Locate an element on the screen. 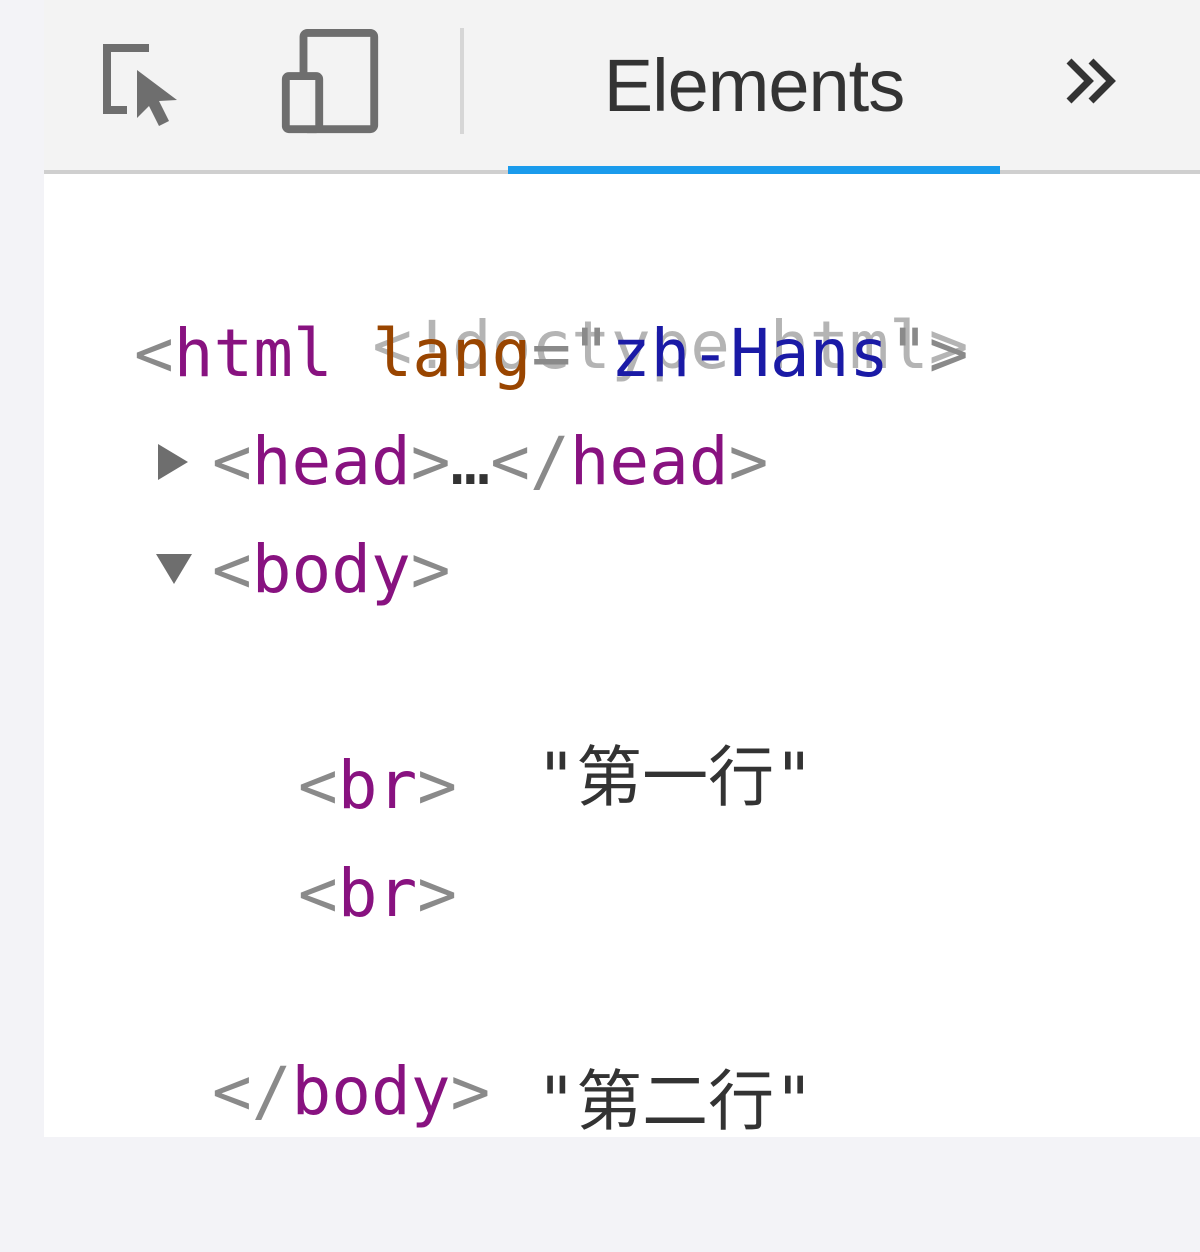 Image resolution: width=1200 pixels, height=1252 pixels. body-close-lt: </ is located at coordinates (252, 1091).